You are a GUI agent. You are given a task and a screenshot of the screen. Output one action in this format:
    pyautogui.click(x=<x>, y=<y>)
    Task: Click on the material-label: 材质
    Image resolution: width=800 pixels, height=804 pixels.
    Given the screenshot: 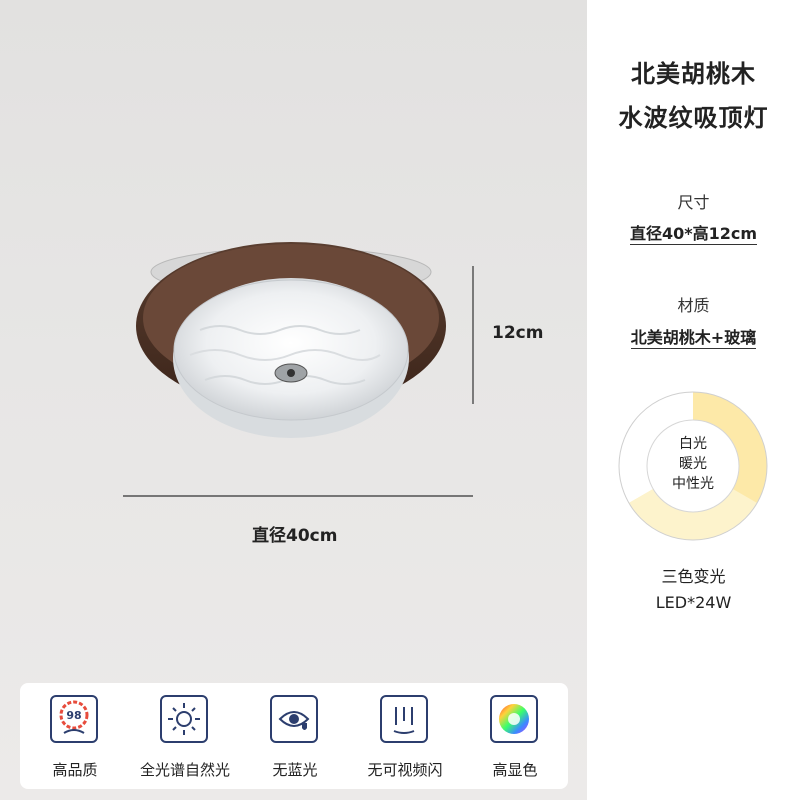 What is the action you would take?
    pyautogui.click(x=693, y=305)
    